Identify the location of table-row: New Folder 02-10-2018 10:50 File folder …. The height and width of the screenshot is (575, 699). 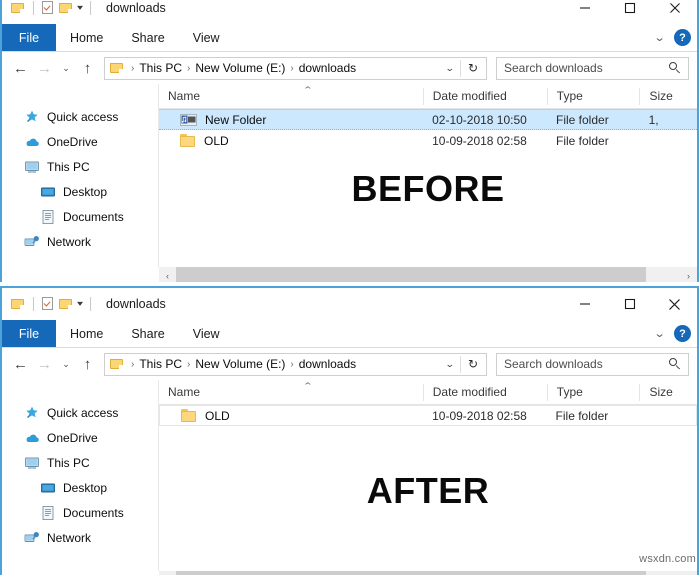
(428, 119).